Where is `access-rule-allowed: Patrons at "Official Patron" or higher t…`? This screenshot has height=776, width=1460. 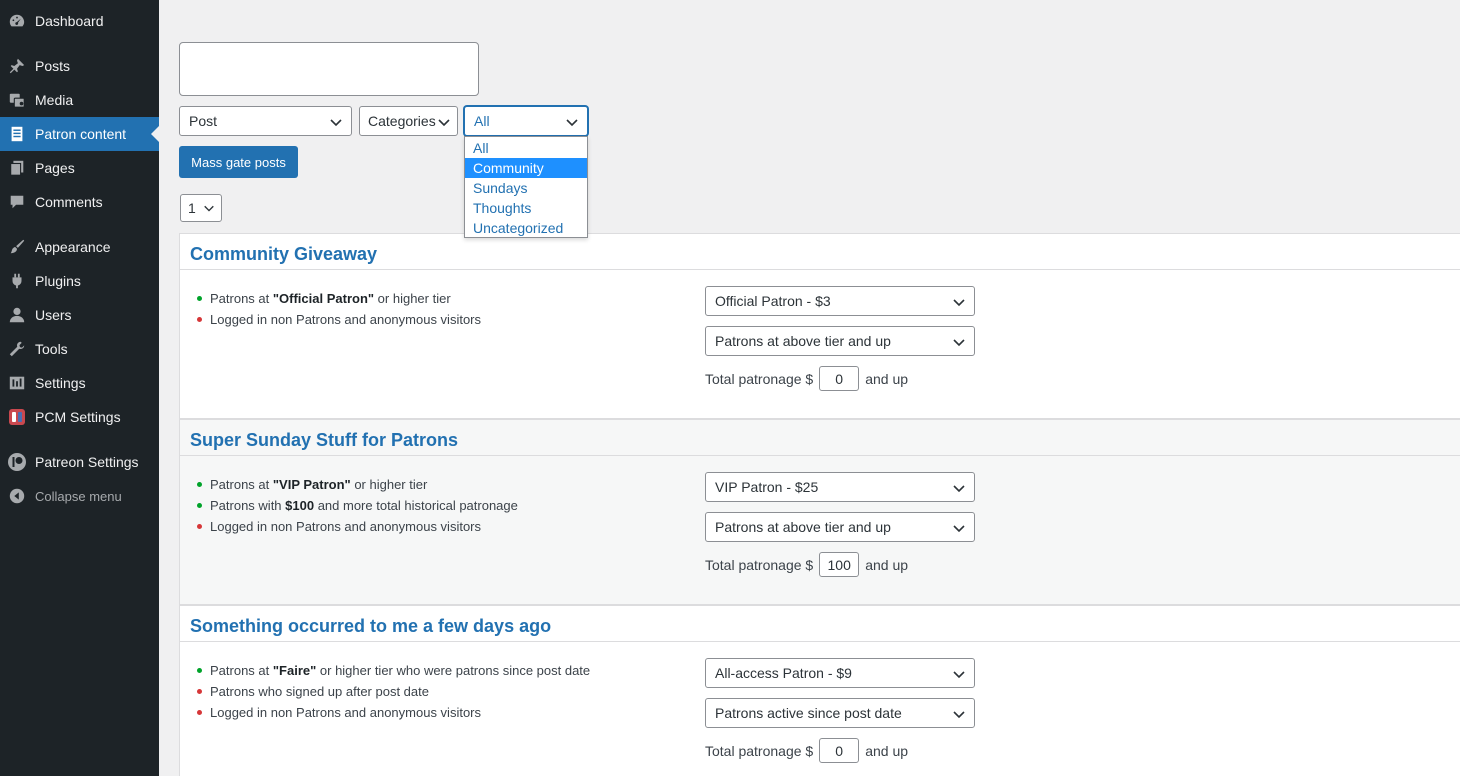 access-rule-allowed: Patrons at "Official Patron" or higher t… is located at coordinates (338, 298).